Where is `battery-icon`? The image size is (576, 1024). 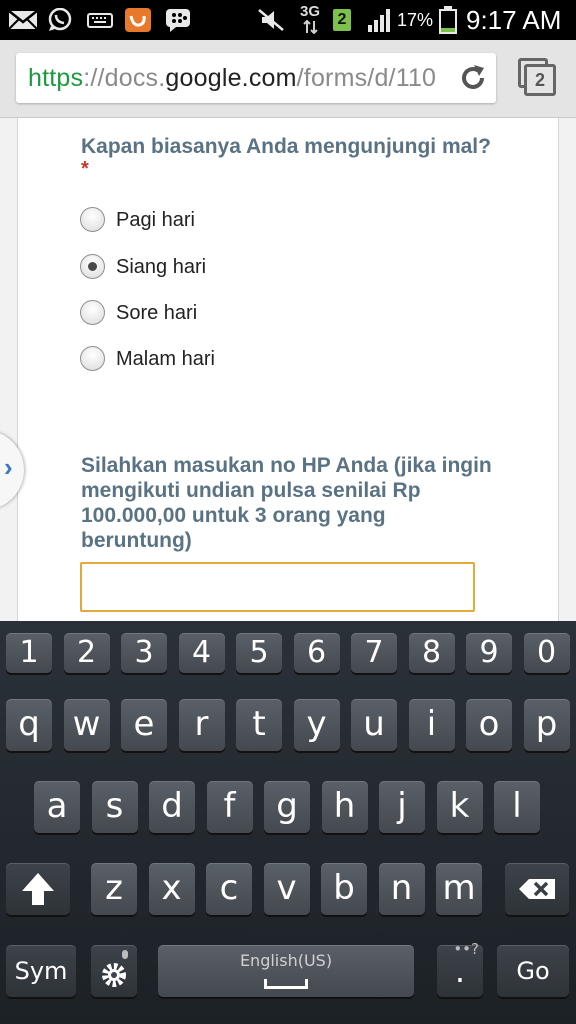
battery-icon is located at coordinates (448, 20).